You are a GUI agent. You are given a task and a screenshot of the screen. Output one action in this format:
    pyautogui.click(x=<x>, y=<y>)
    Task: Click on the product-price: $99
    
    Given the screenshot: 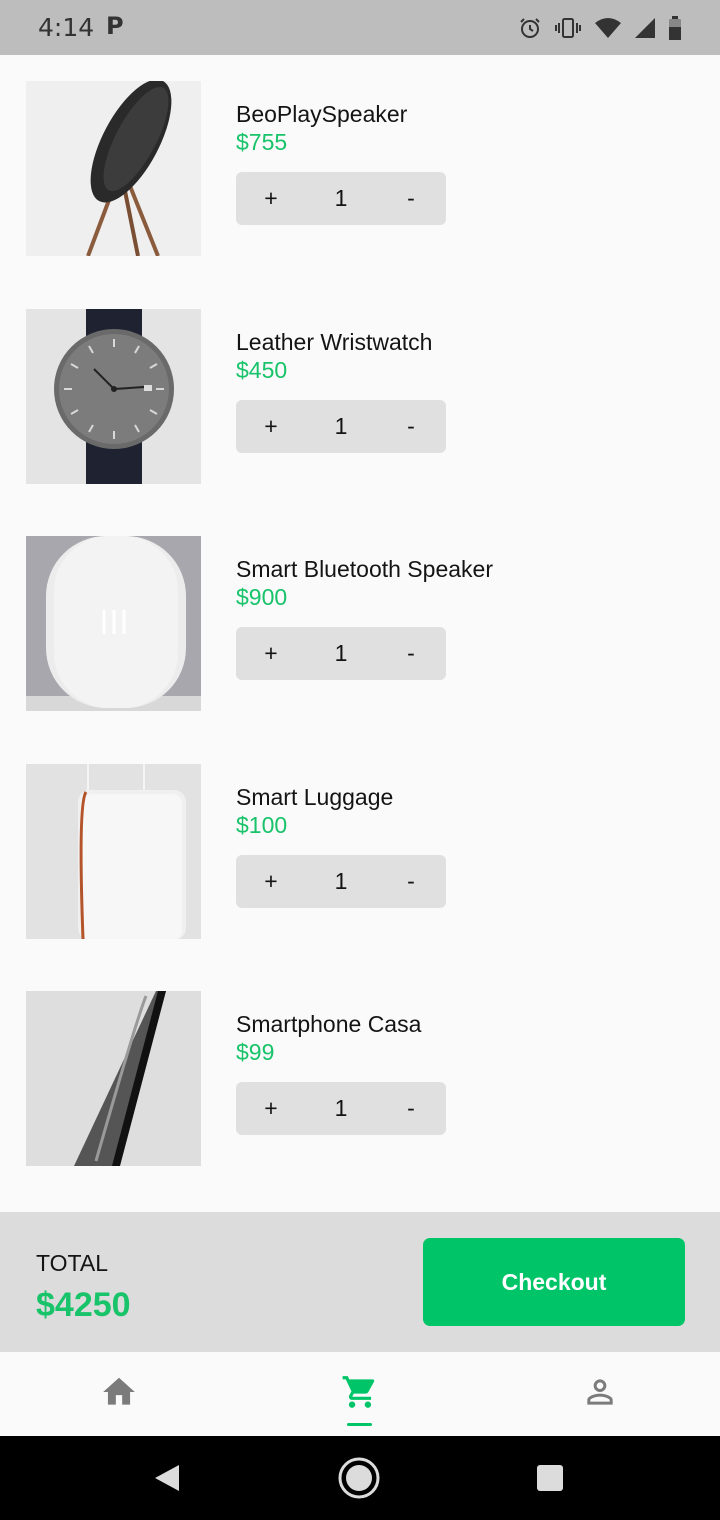 What is the action you would take?
    pyautogui.click(x=255, y=1052)
    